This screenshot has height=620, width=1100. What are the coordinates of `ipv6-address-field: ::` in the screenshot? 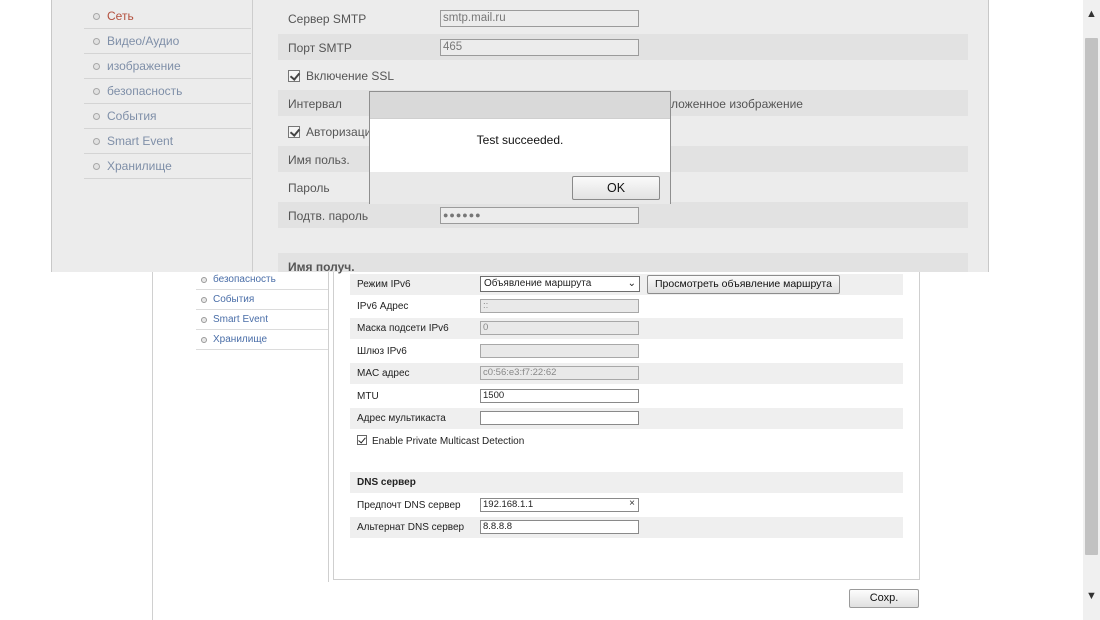 It's located at (559, 306).